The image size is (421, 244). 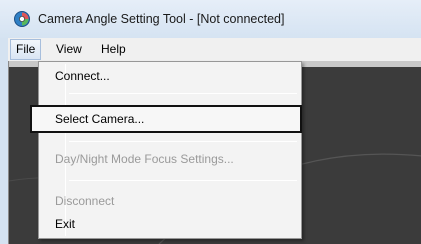 I want to click on menu-help: Help, so click(x=113, y=49).